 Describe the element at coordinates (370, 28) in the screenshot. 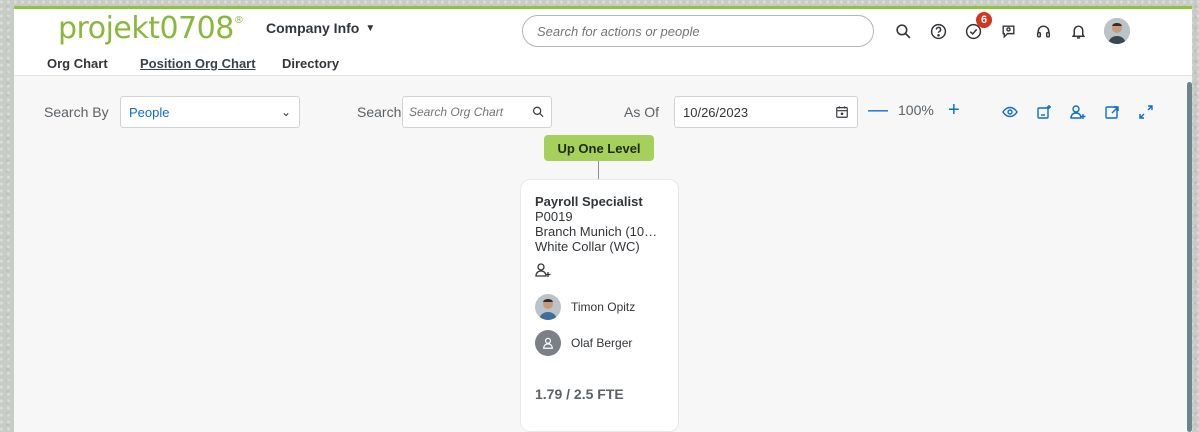

I see `caret-down-icon: ▼` at that location.